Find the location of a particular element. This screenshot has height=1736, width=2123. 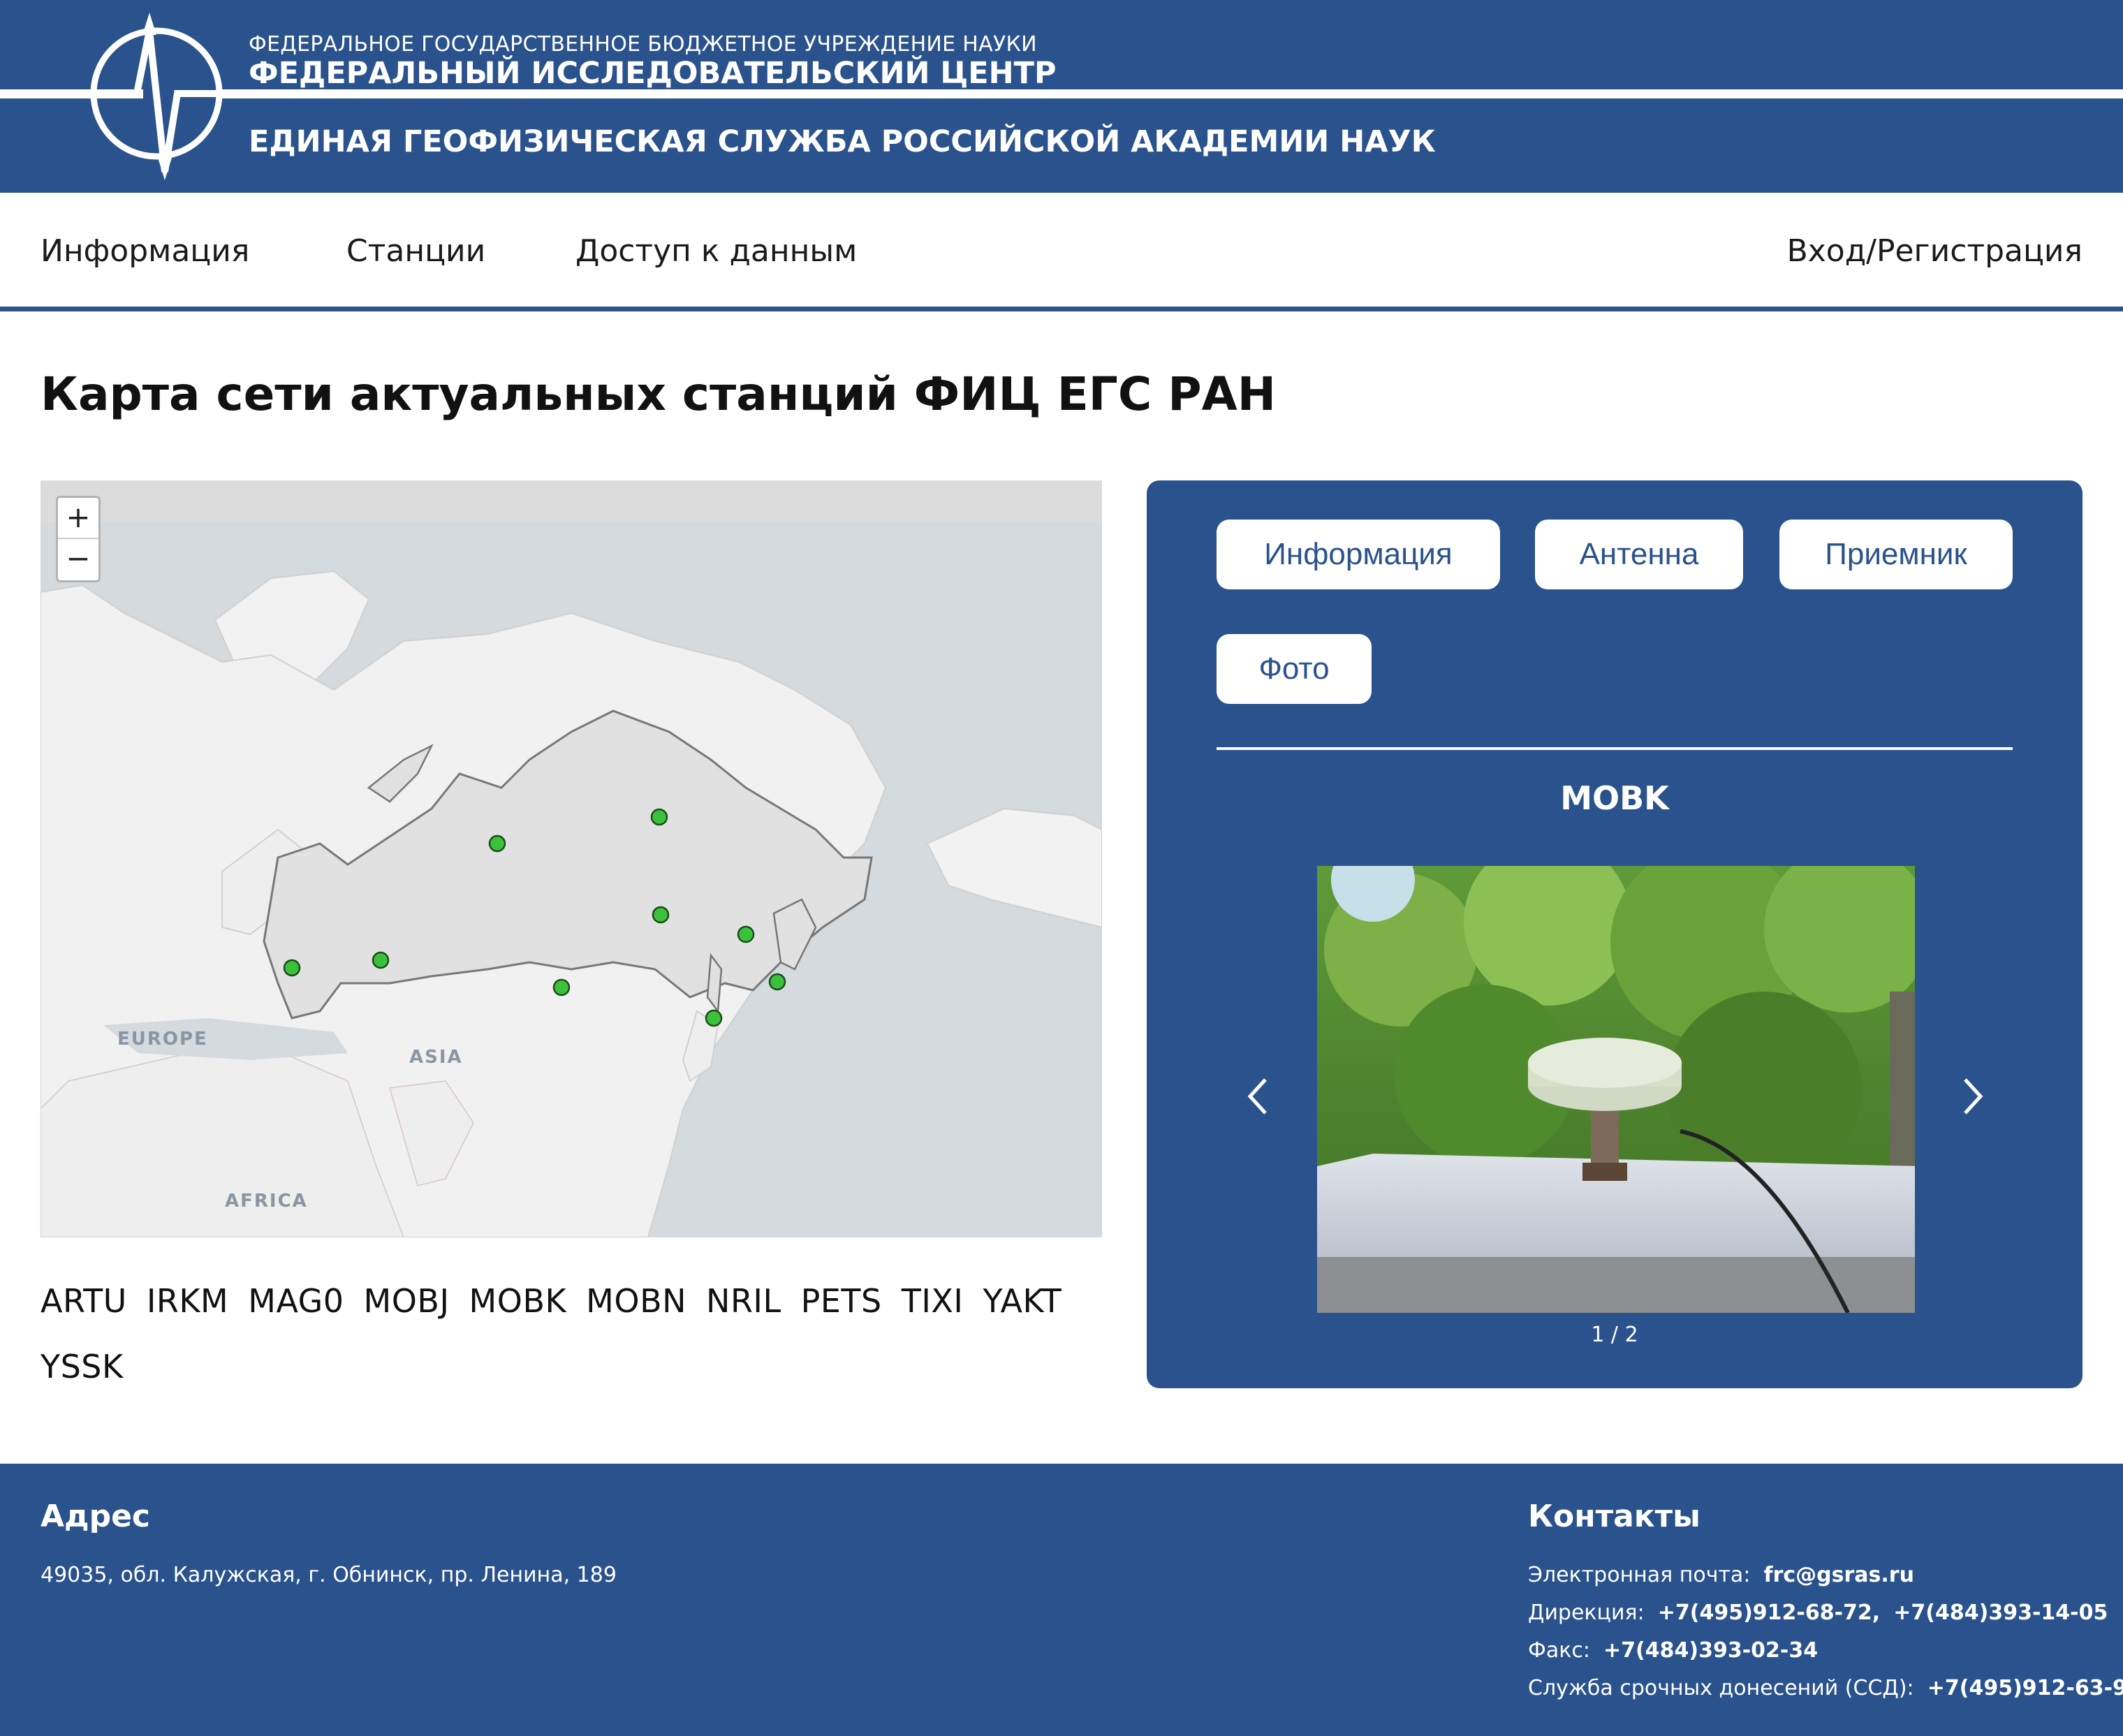

station-link-mobn: MOBN is located at coordinates (636, 1301).